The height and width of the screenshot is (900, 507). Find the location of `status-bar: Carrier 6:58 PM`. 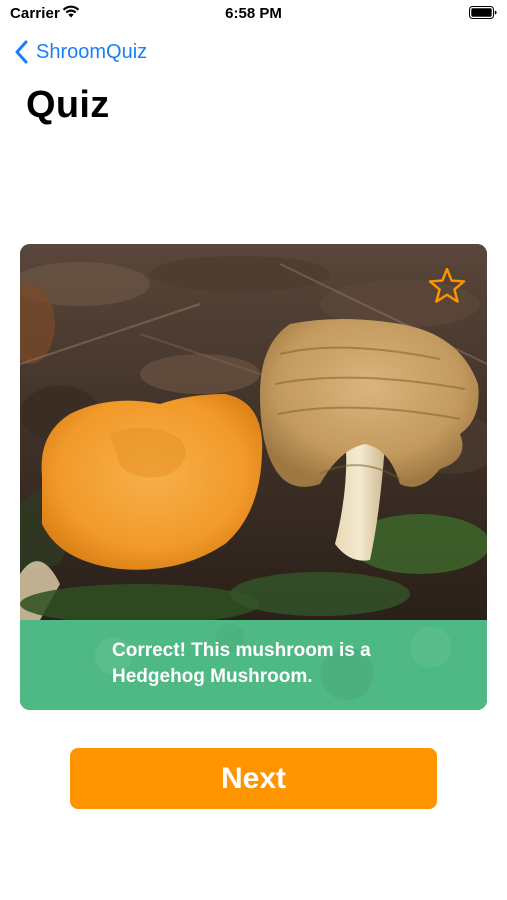

status-bar: Carrier 6:58 PM is located at coordinates (253, 14).